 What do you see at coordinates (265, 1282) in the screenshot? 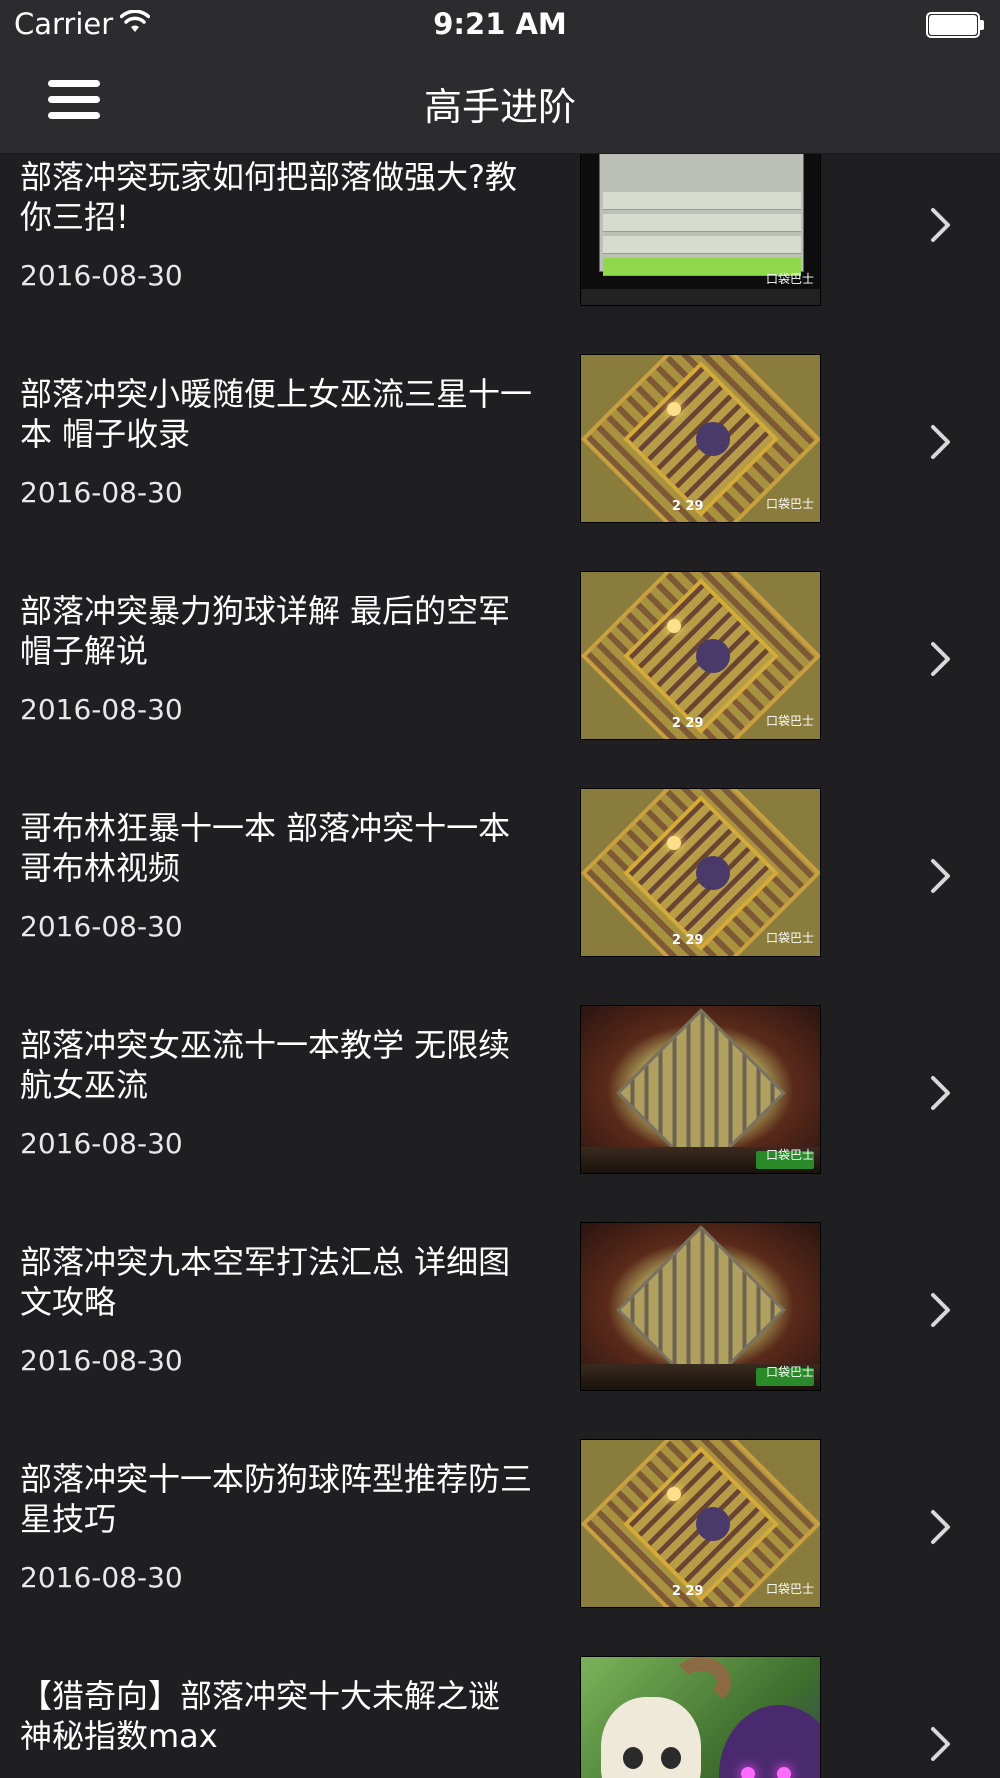
I see `article-title: 部落冲突九本空军打法汇总 详细图文攻略` at bounding box center [265, 1282].